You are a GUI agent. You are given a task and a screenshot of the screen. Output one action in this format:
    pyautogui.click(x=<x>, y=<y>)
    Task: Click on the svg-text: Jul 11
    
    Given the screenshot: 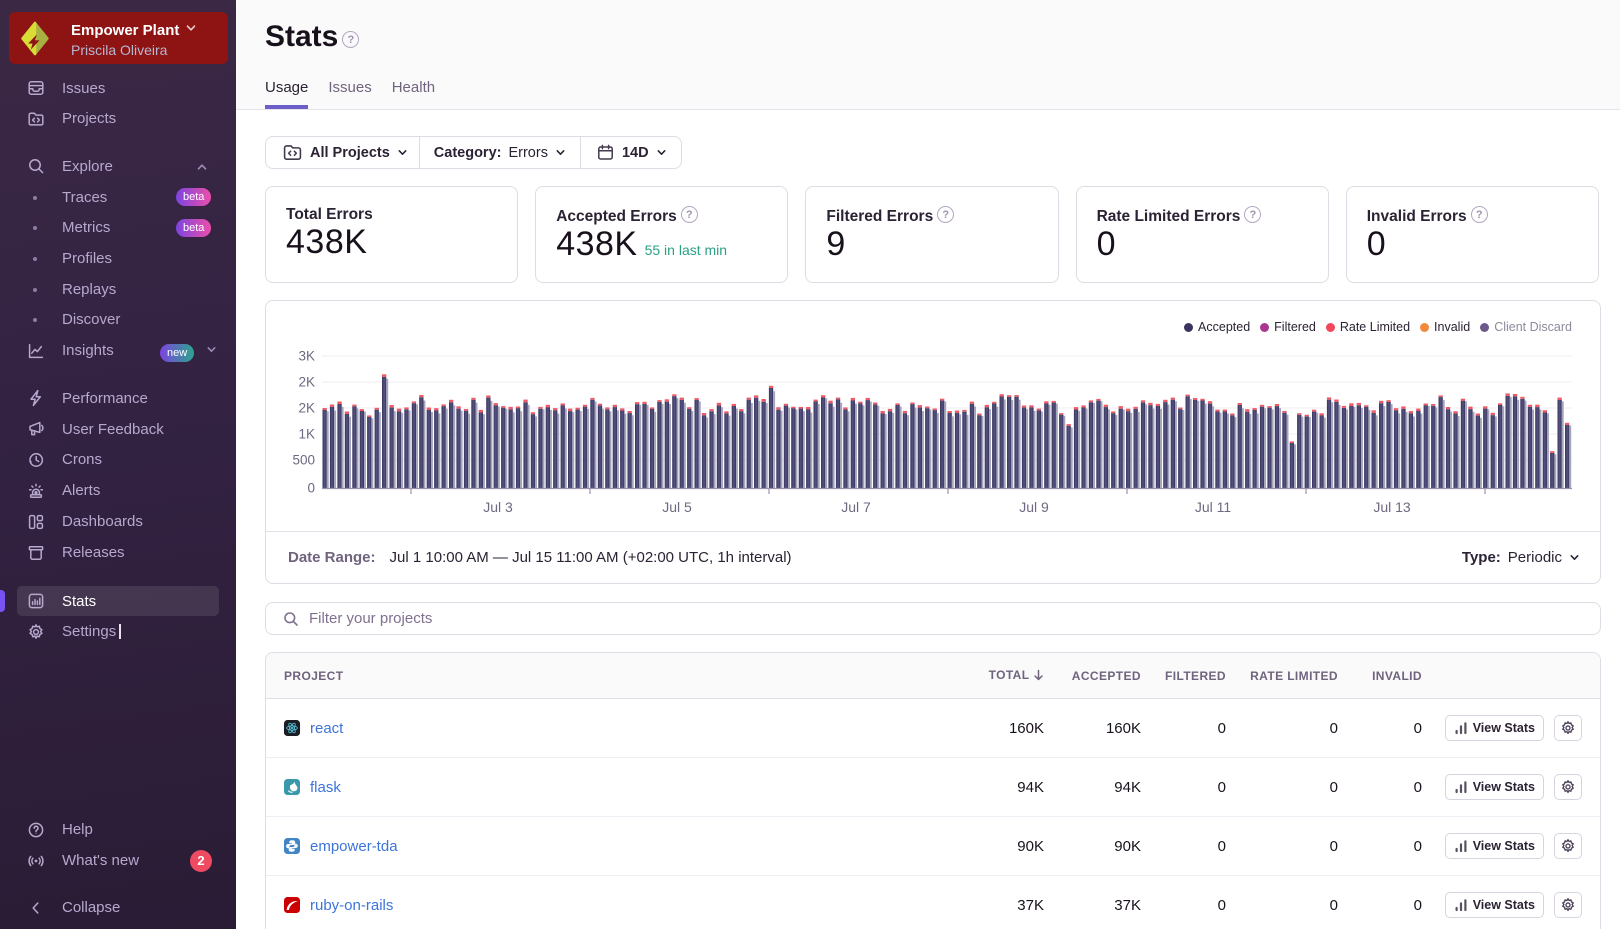 What is the action you would take?
    pyautogui.click(x=1213, y=507)
    